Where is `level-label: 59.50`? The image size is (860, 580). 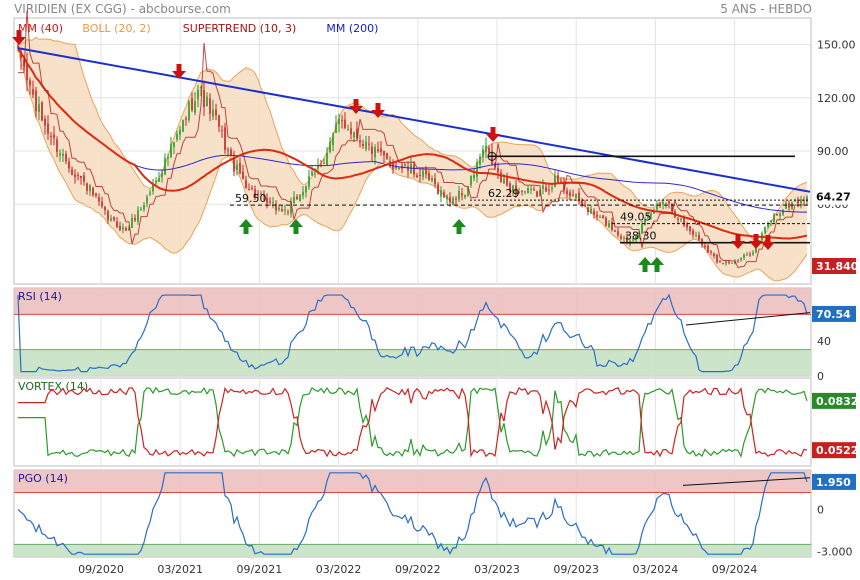
level-label: 59.50 is located at coordinates (251, 198).